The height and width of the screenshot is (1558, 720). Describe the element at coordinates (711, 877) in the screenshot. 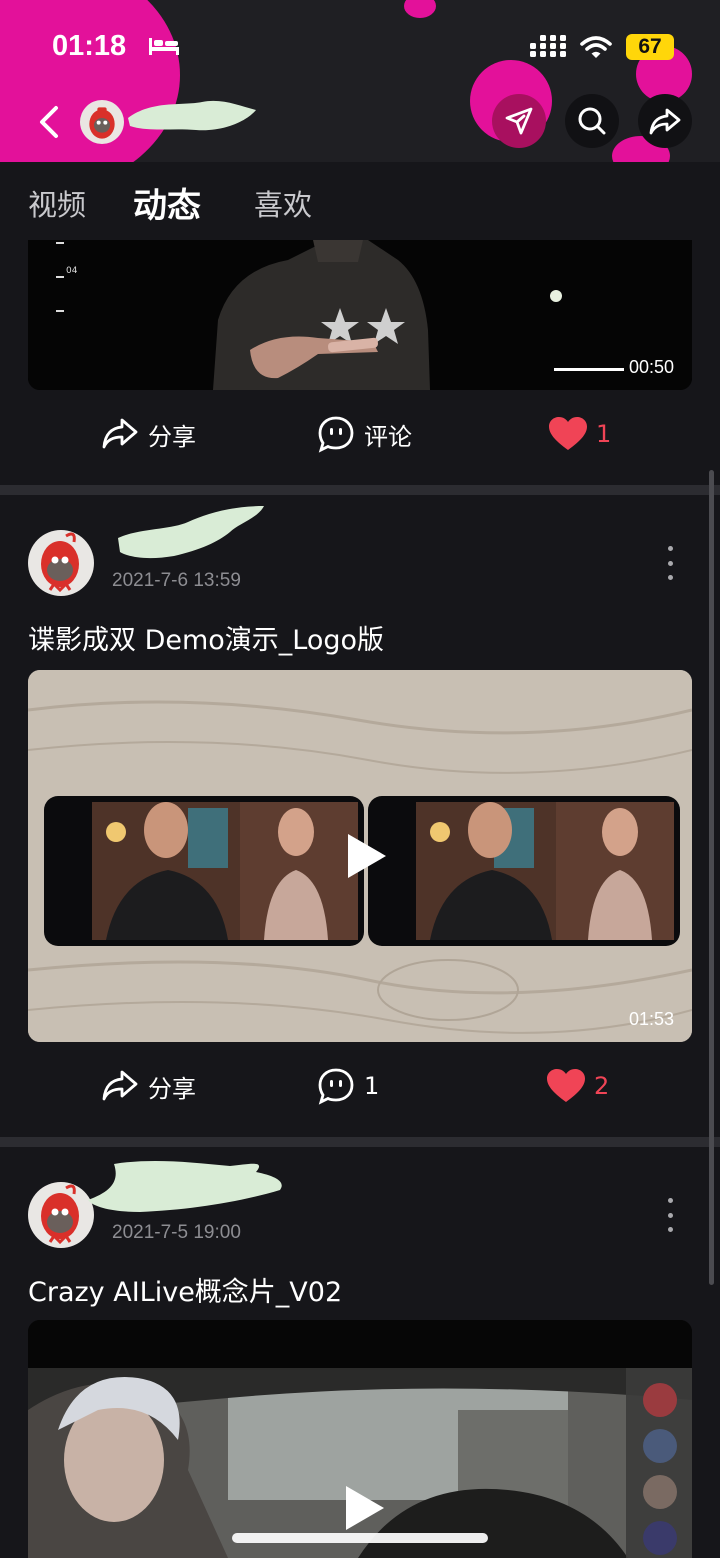

I see `scrollbar` at that location.